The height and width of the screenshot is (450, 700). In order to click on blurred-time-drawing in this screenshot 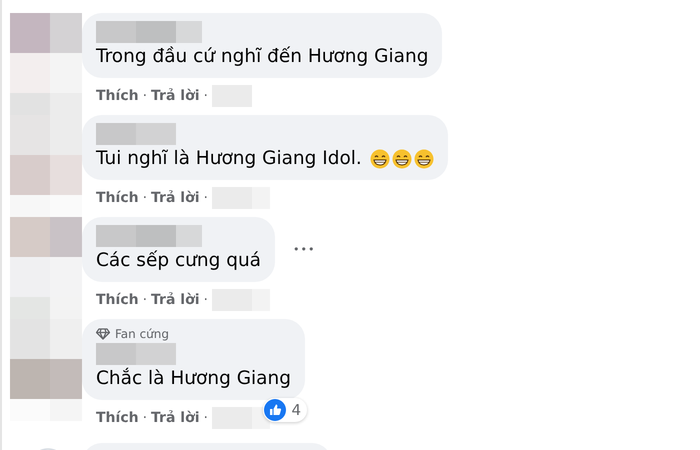, I will do `click(241, 418)`.